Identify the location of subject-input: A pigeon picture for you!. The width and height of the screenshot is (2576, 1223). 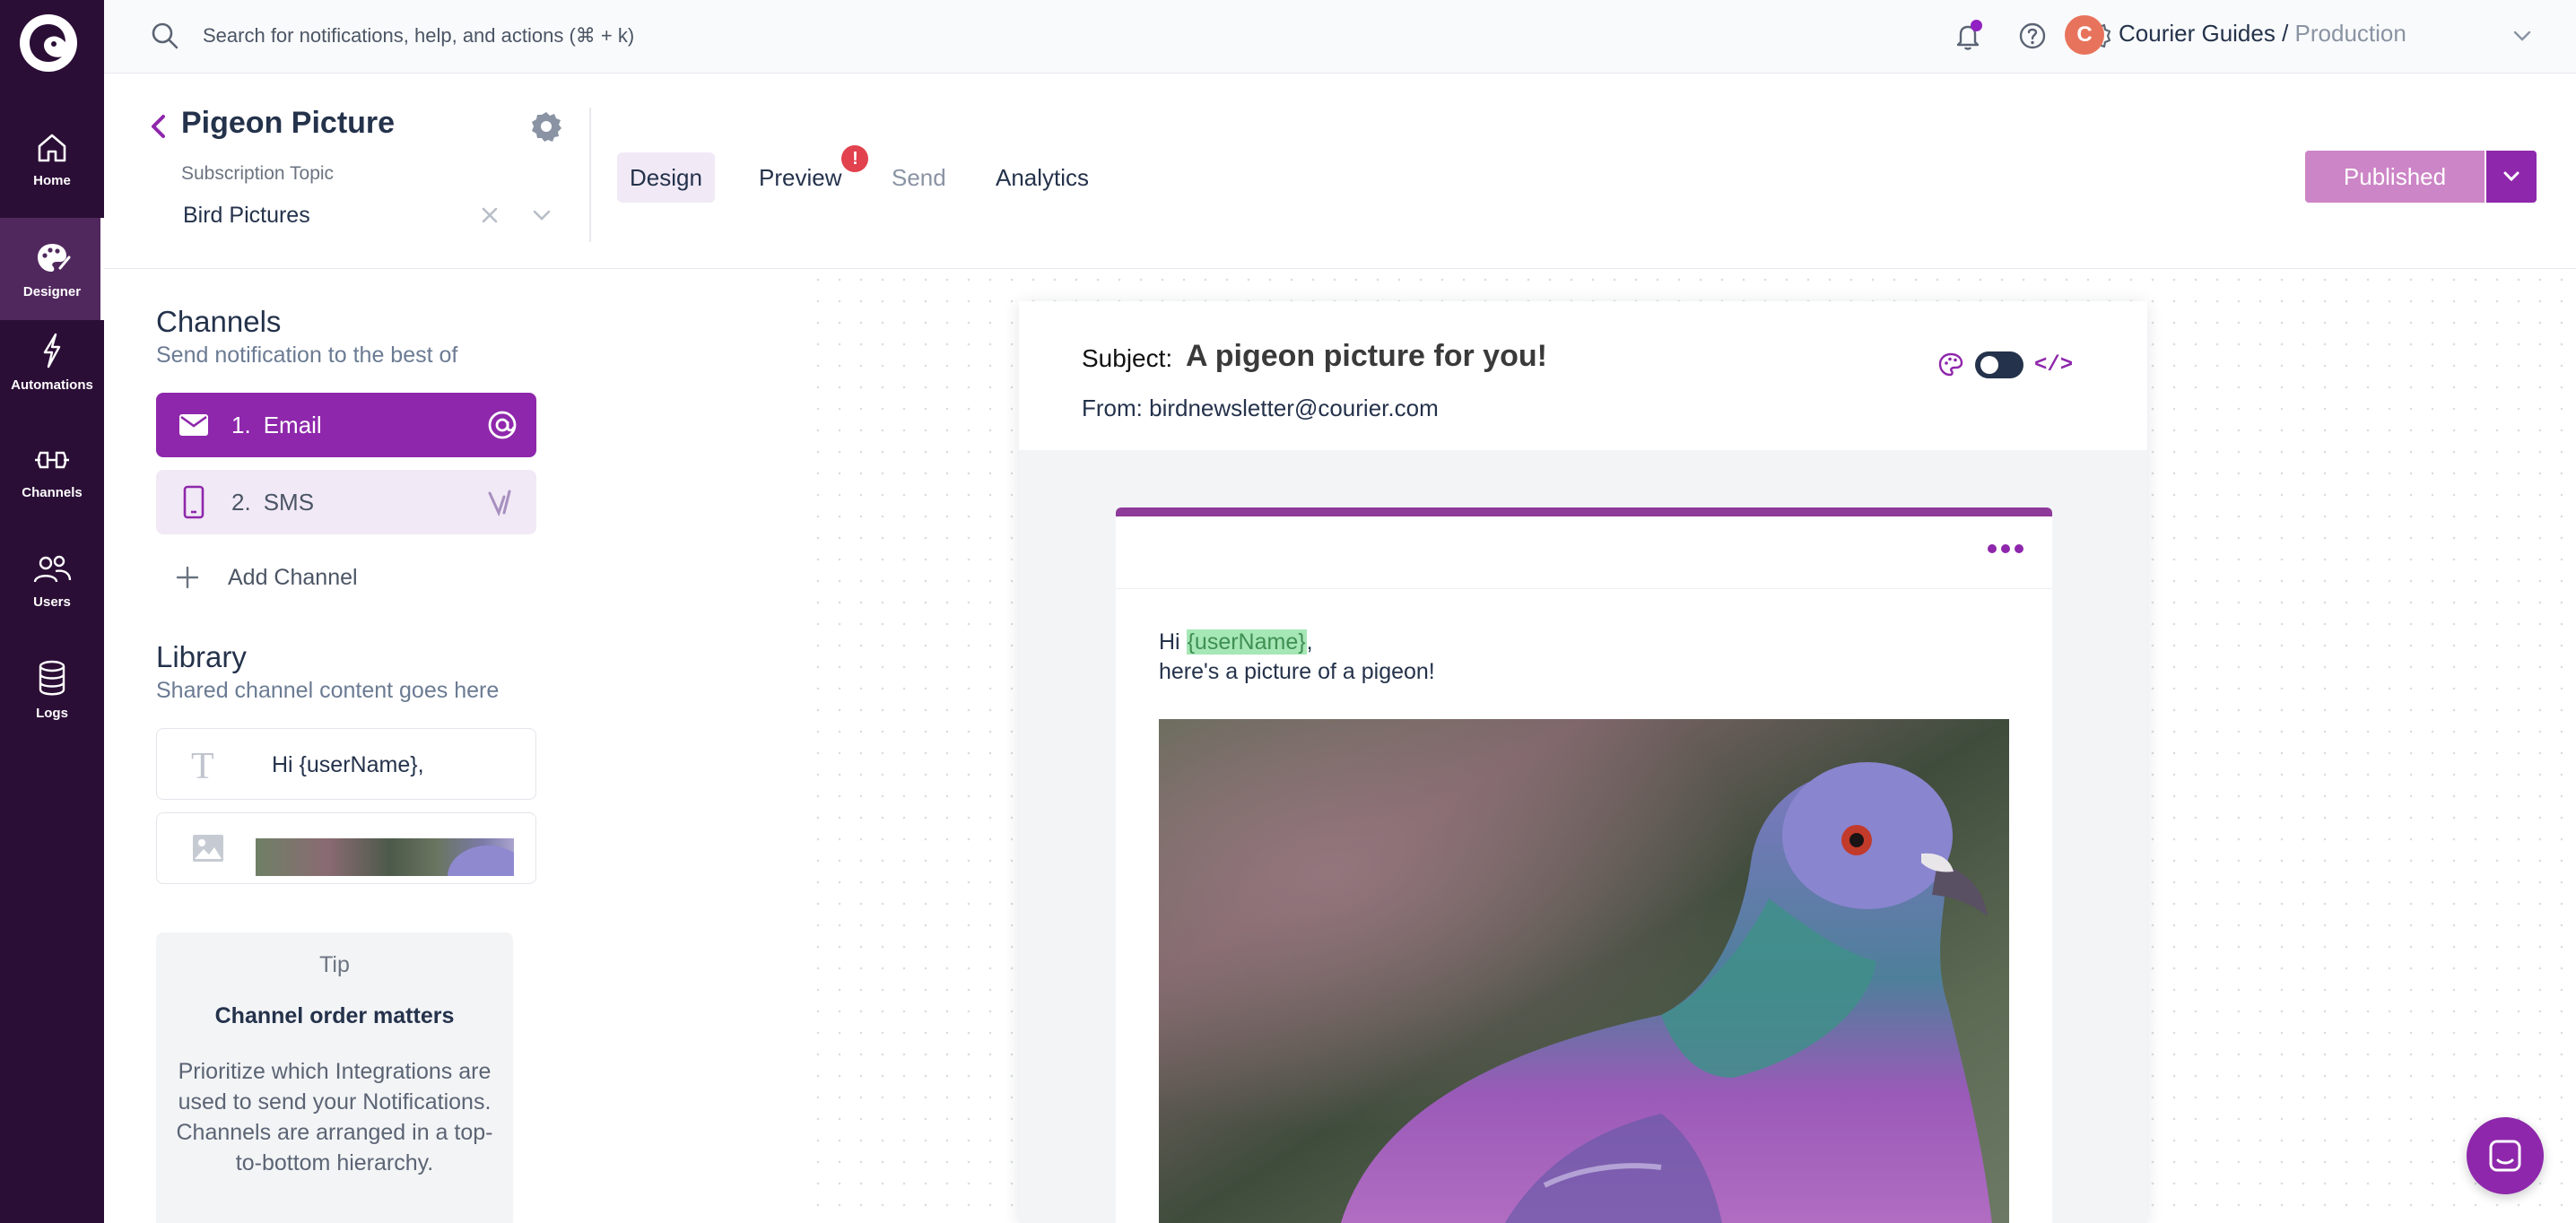
(1366, 356).